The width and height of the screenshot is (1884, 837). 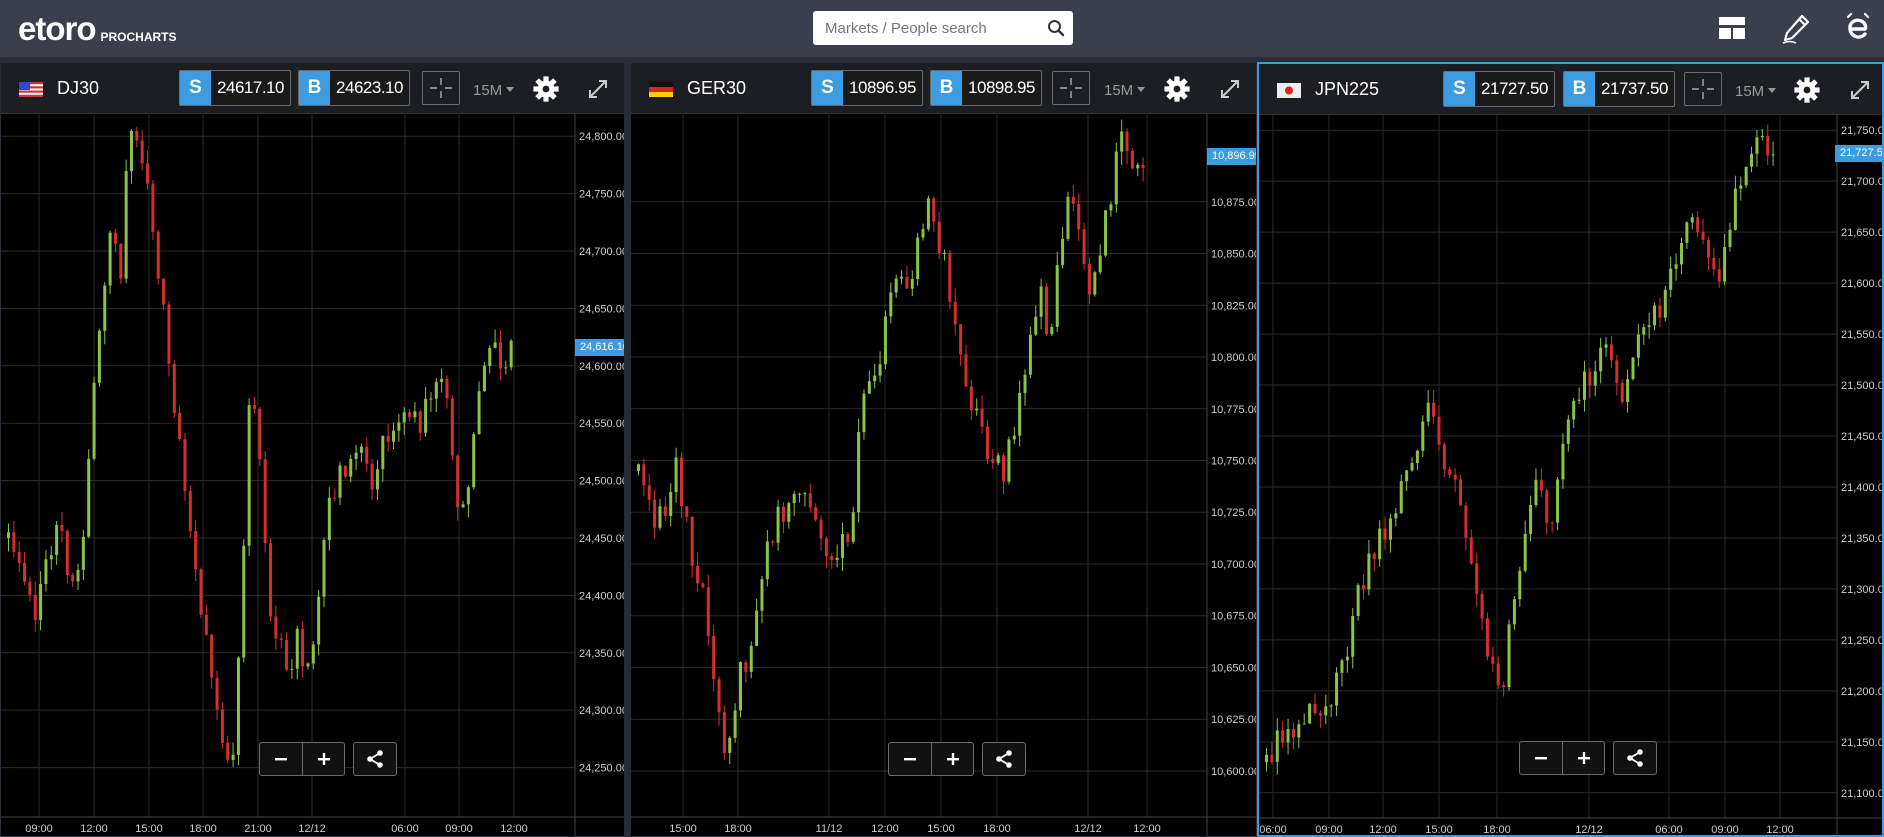 What do you see at coordinates (929, 28) in the screenshot?
I see `search-input` at bounding box center [929, 28].